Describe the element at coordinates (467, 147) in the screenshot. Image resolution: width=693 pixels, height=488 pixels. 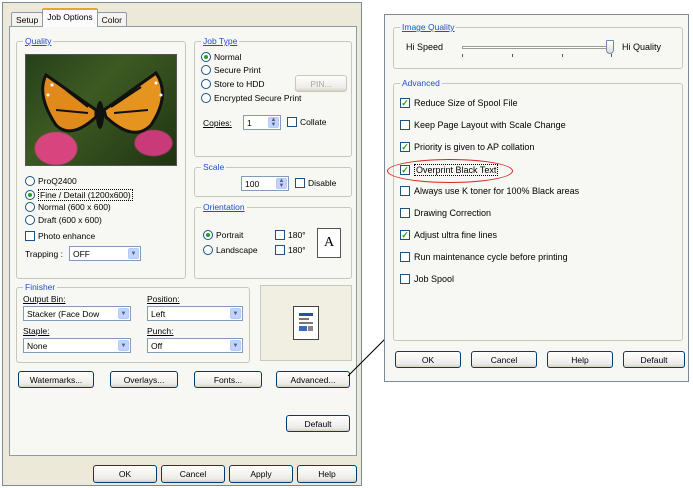
I see `priority-ap-collation-checkbox: ✓ Priority is given to AP collation` at that location.